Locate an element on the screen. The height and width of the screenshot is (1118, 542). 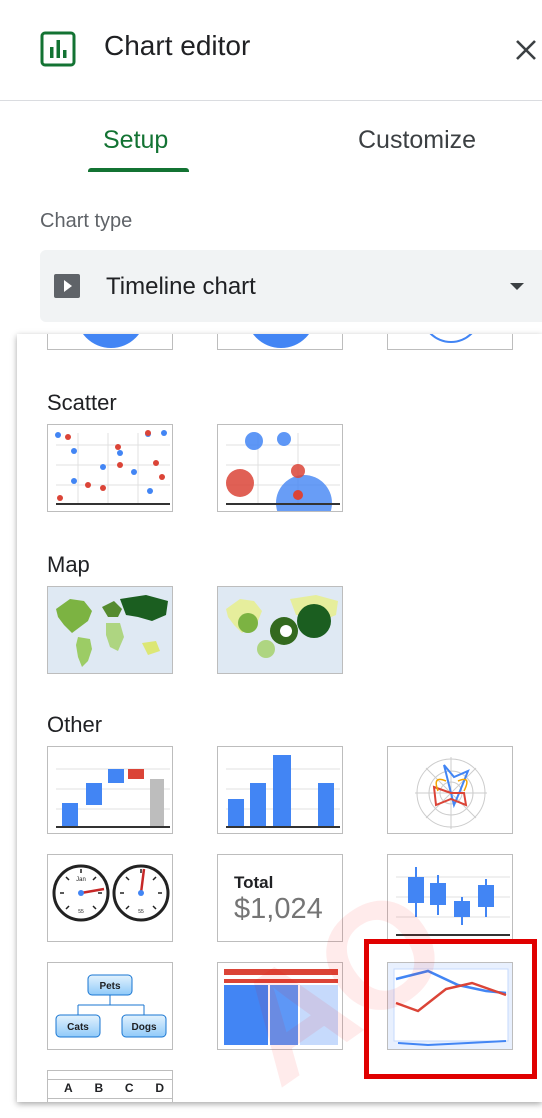
waterfall-chart-thumb-icon is located at coordinates (113, 798).